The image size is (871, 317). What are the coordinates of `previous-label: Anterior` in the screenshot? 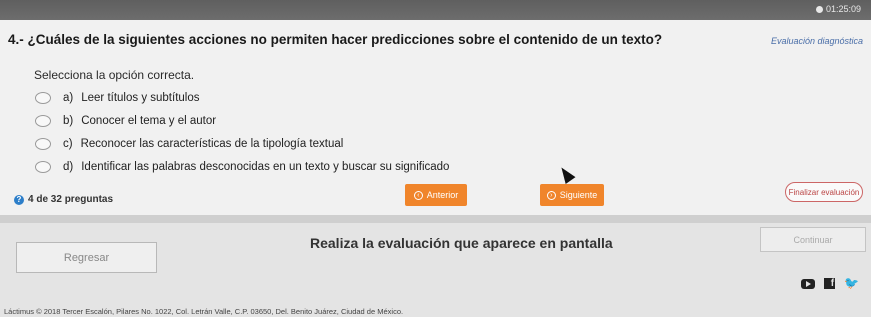 It's located at (442, 195).